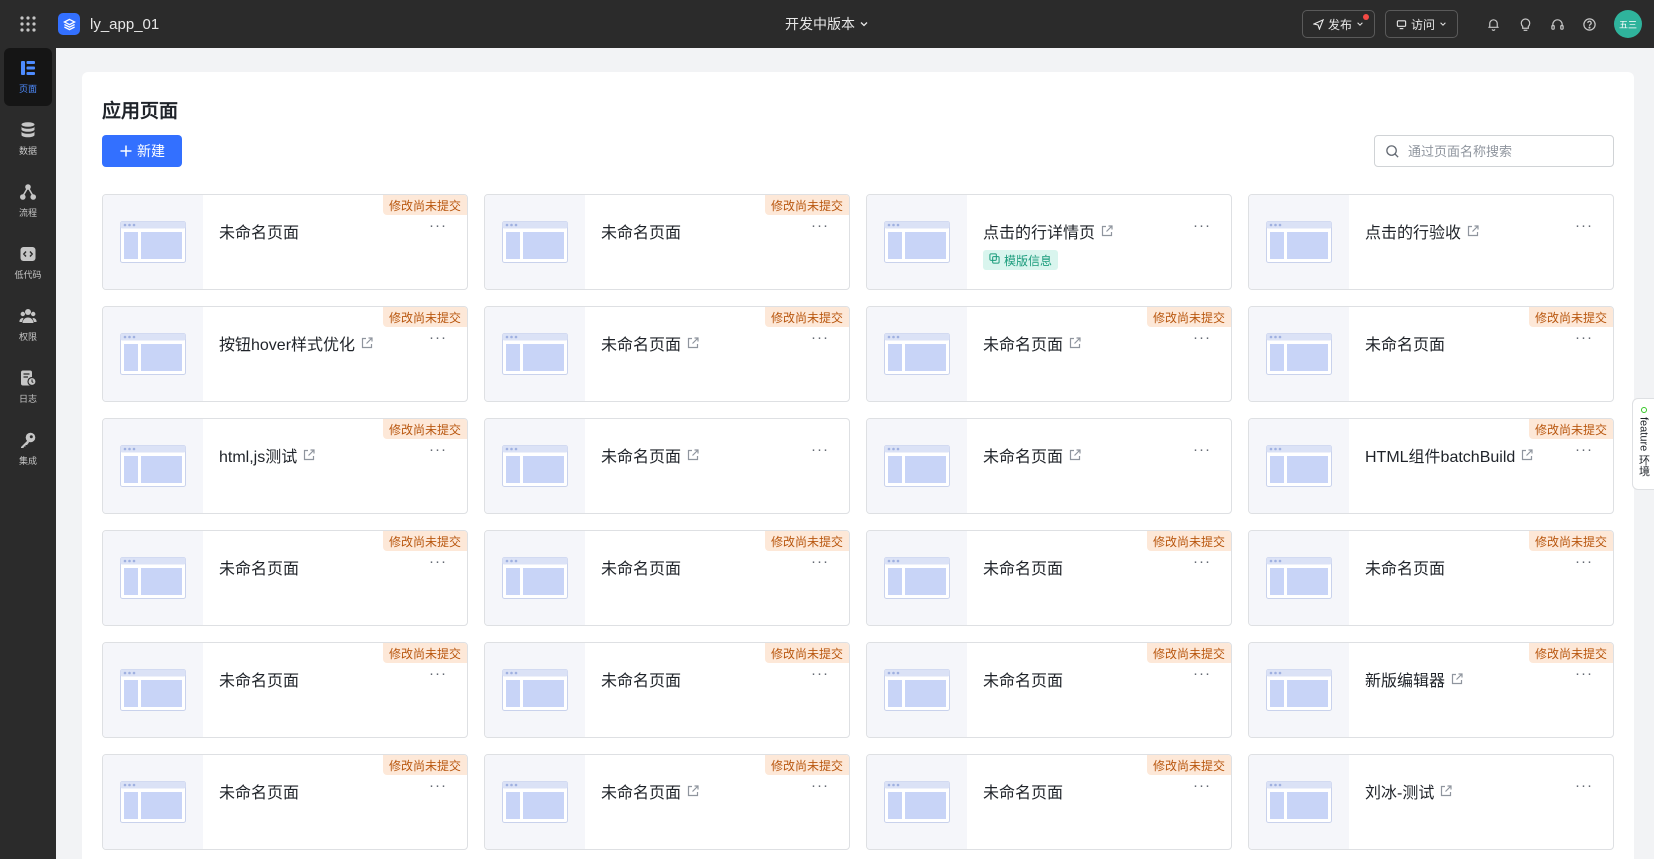  What do you see at coordinates (1431, 242) in the screenshot?
I see `page-card: 点击的行验收 ···` at bounding box center [1431, 242].